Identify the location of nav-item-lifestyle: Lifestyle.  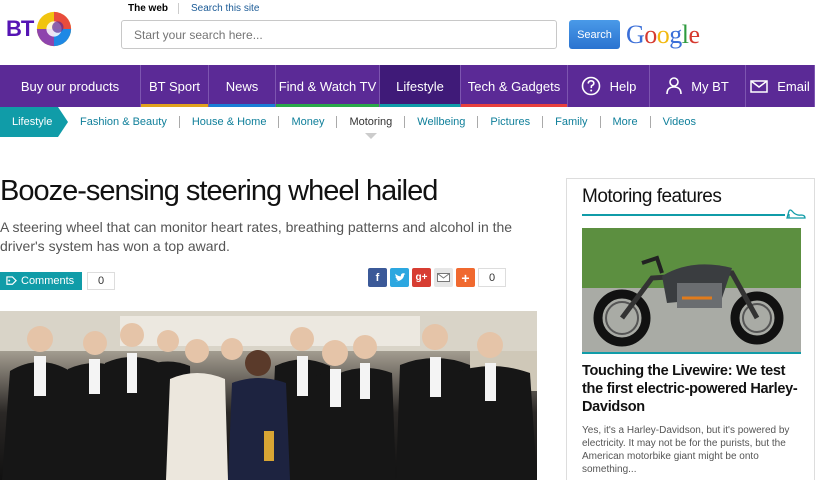
(420, 86).